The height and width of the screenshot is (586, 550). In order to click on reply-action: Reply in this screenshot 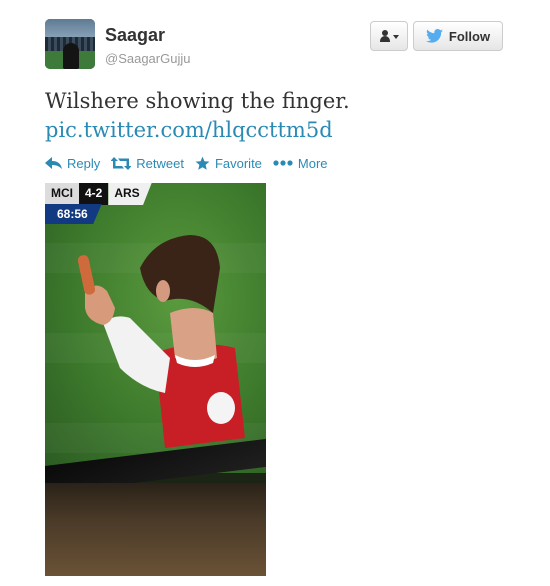, I will do `click(72, 163)`.